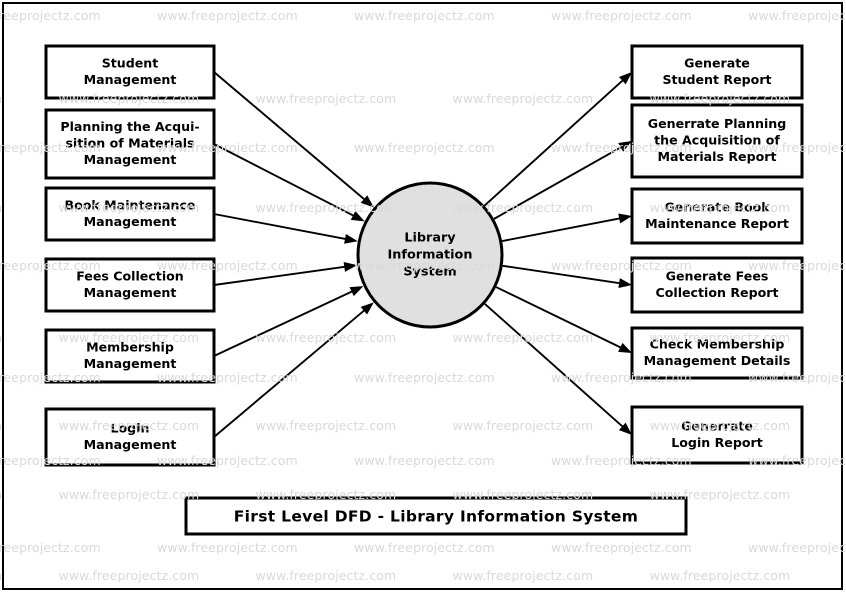 The image size is (846, 593). Describe the element at coordinates (717, 62) in the screenshot. I see `output-entity-label-line: Generate` at that location.